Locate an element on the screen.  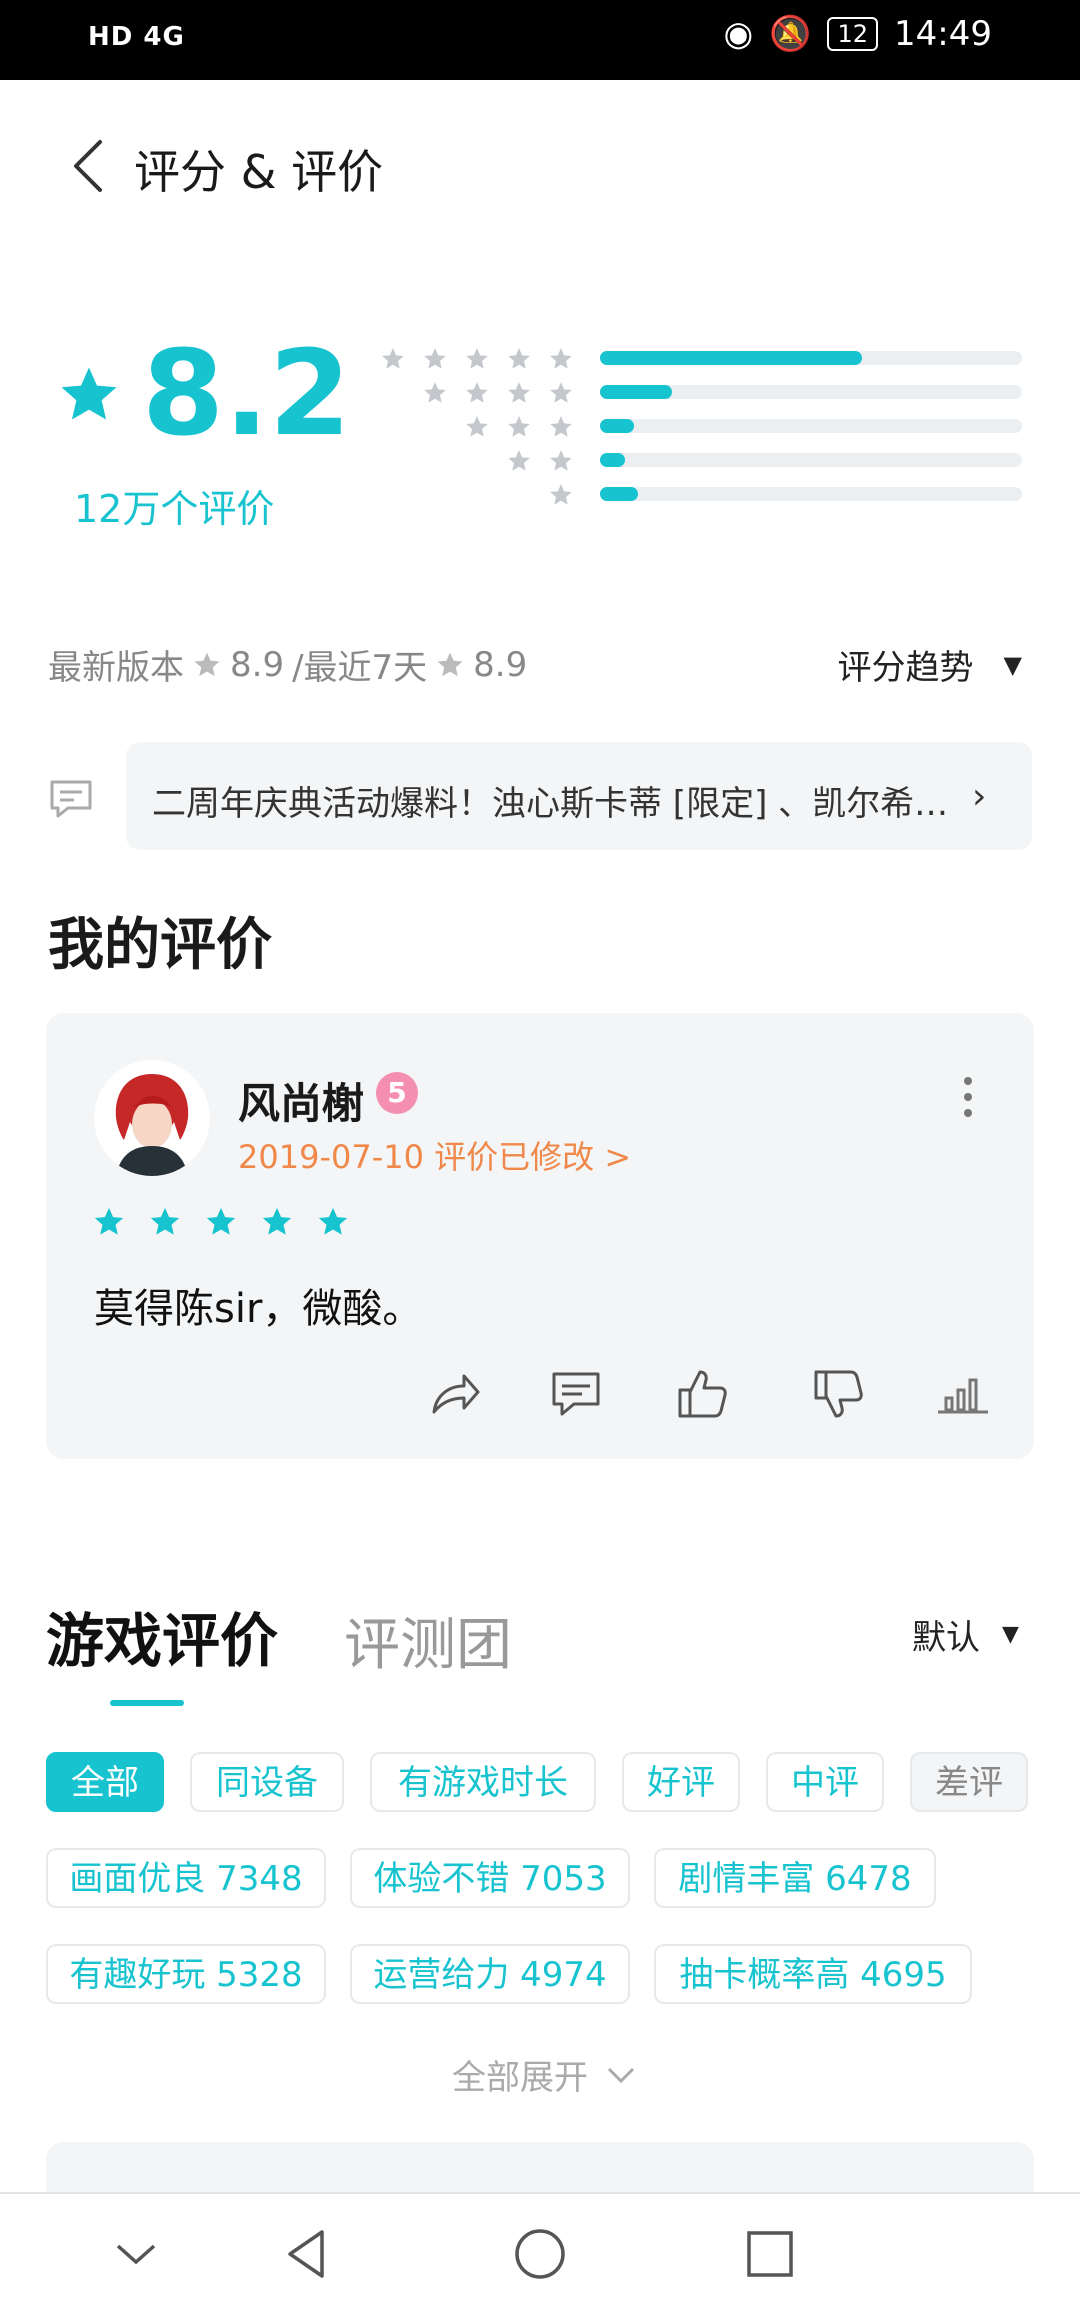
thumbs-up-icon is located at coordinates (702, 1394).